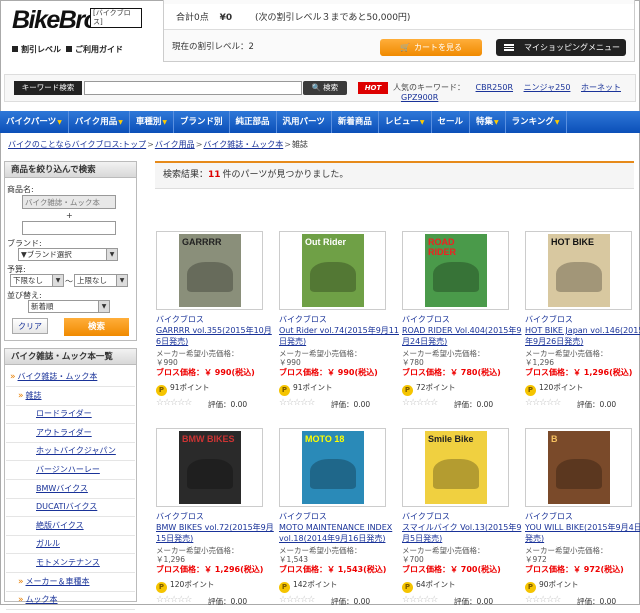  I want to click on product-title-link: Out Rider vol.74(2015年9月11日発売), so click(339, 336).